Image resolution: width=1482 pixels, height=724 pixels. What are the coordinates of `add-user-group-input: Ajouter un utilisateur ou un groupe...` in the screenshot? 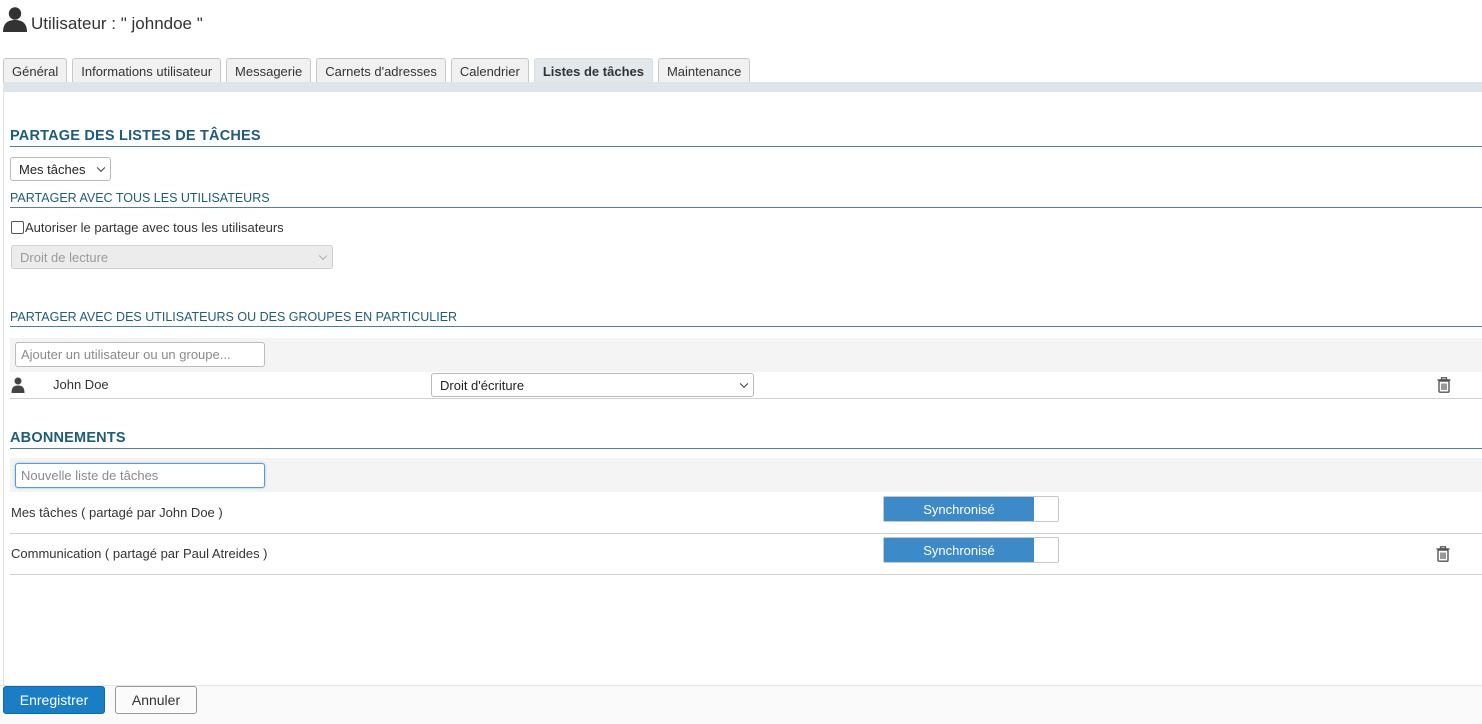 It's located at (140, 354).